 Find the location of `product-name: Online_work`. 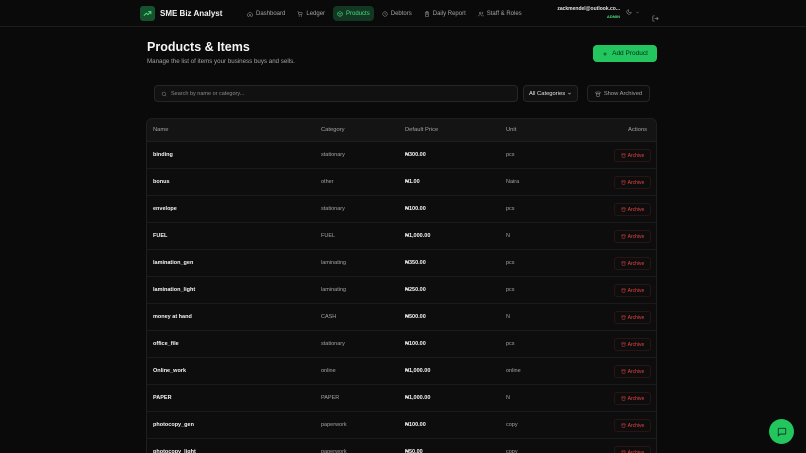

product-name: Online_work is located at coordinates (170, 371).